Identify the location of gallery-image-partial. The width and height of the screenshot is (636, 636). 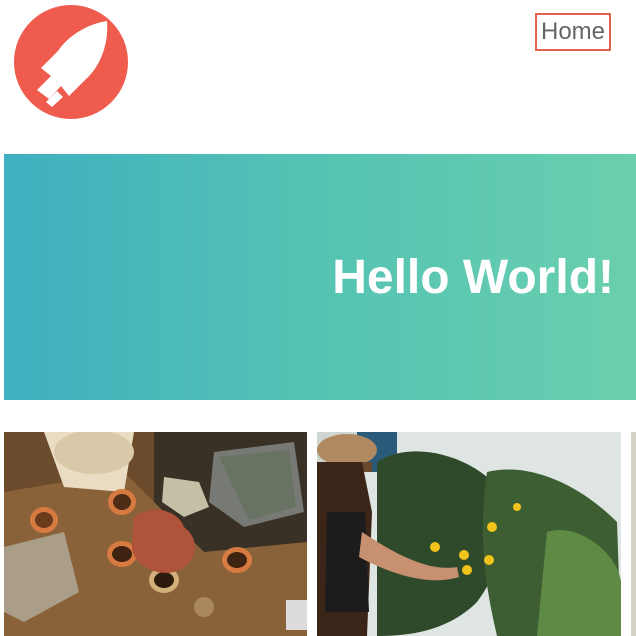
(633, 534).